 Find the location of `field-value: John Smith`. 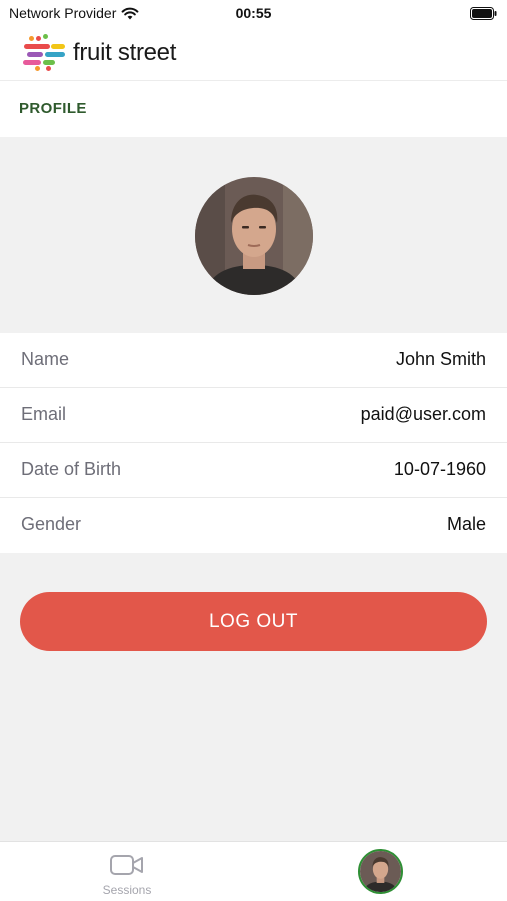

field-value: John Smith is located at coordinates (440, 359).